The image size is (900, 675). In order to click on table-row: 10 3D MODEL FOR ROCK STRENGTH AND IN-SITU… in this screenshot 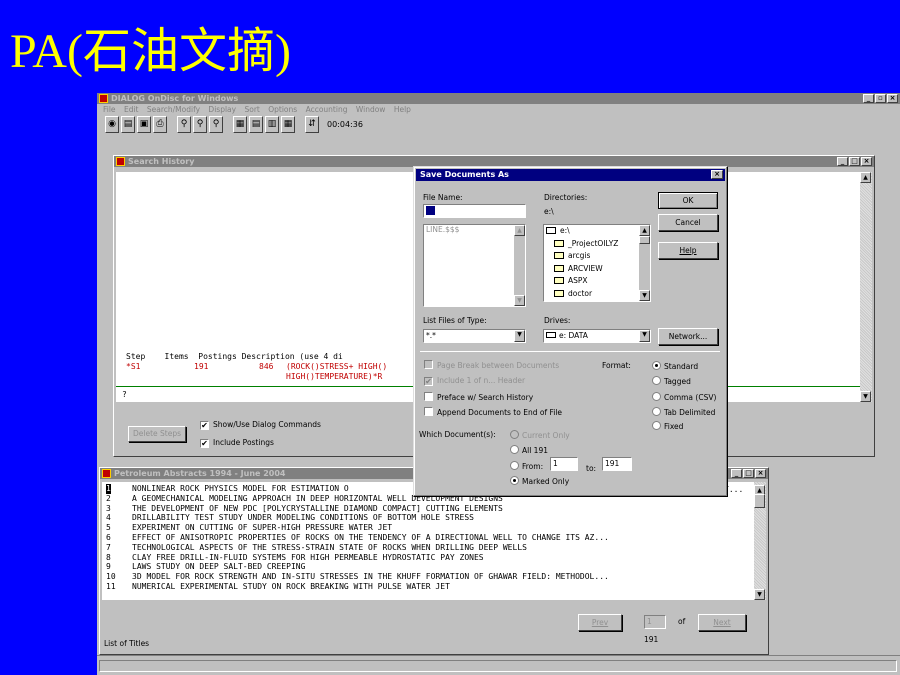, I will do `click(428, 577)`.